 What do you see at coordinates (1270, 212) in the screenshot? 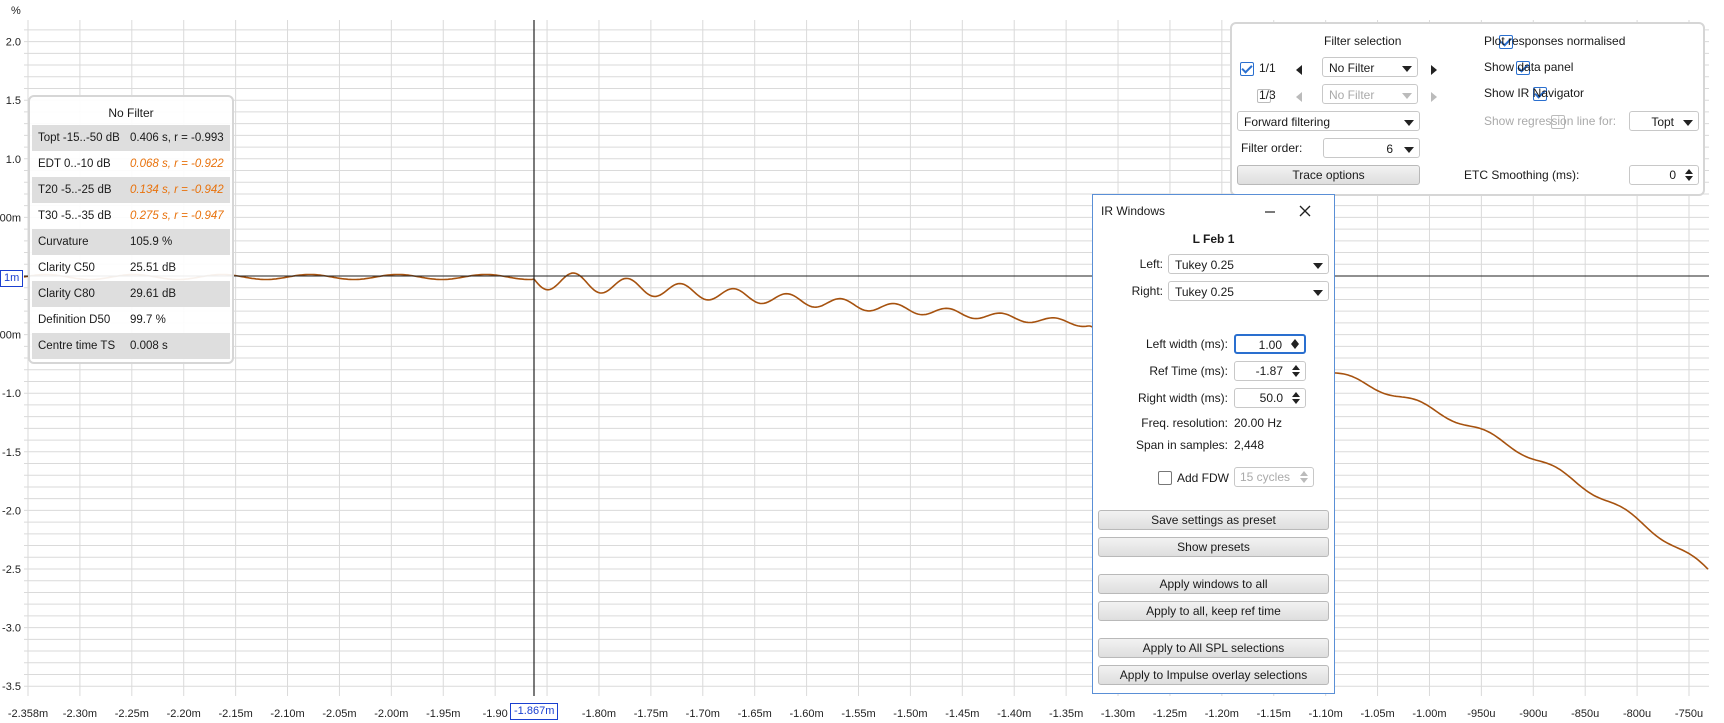
I see `minimize-icon` at bounding box center [1270, 212].